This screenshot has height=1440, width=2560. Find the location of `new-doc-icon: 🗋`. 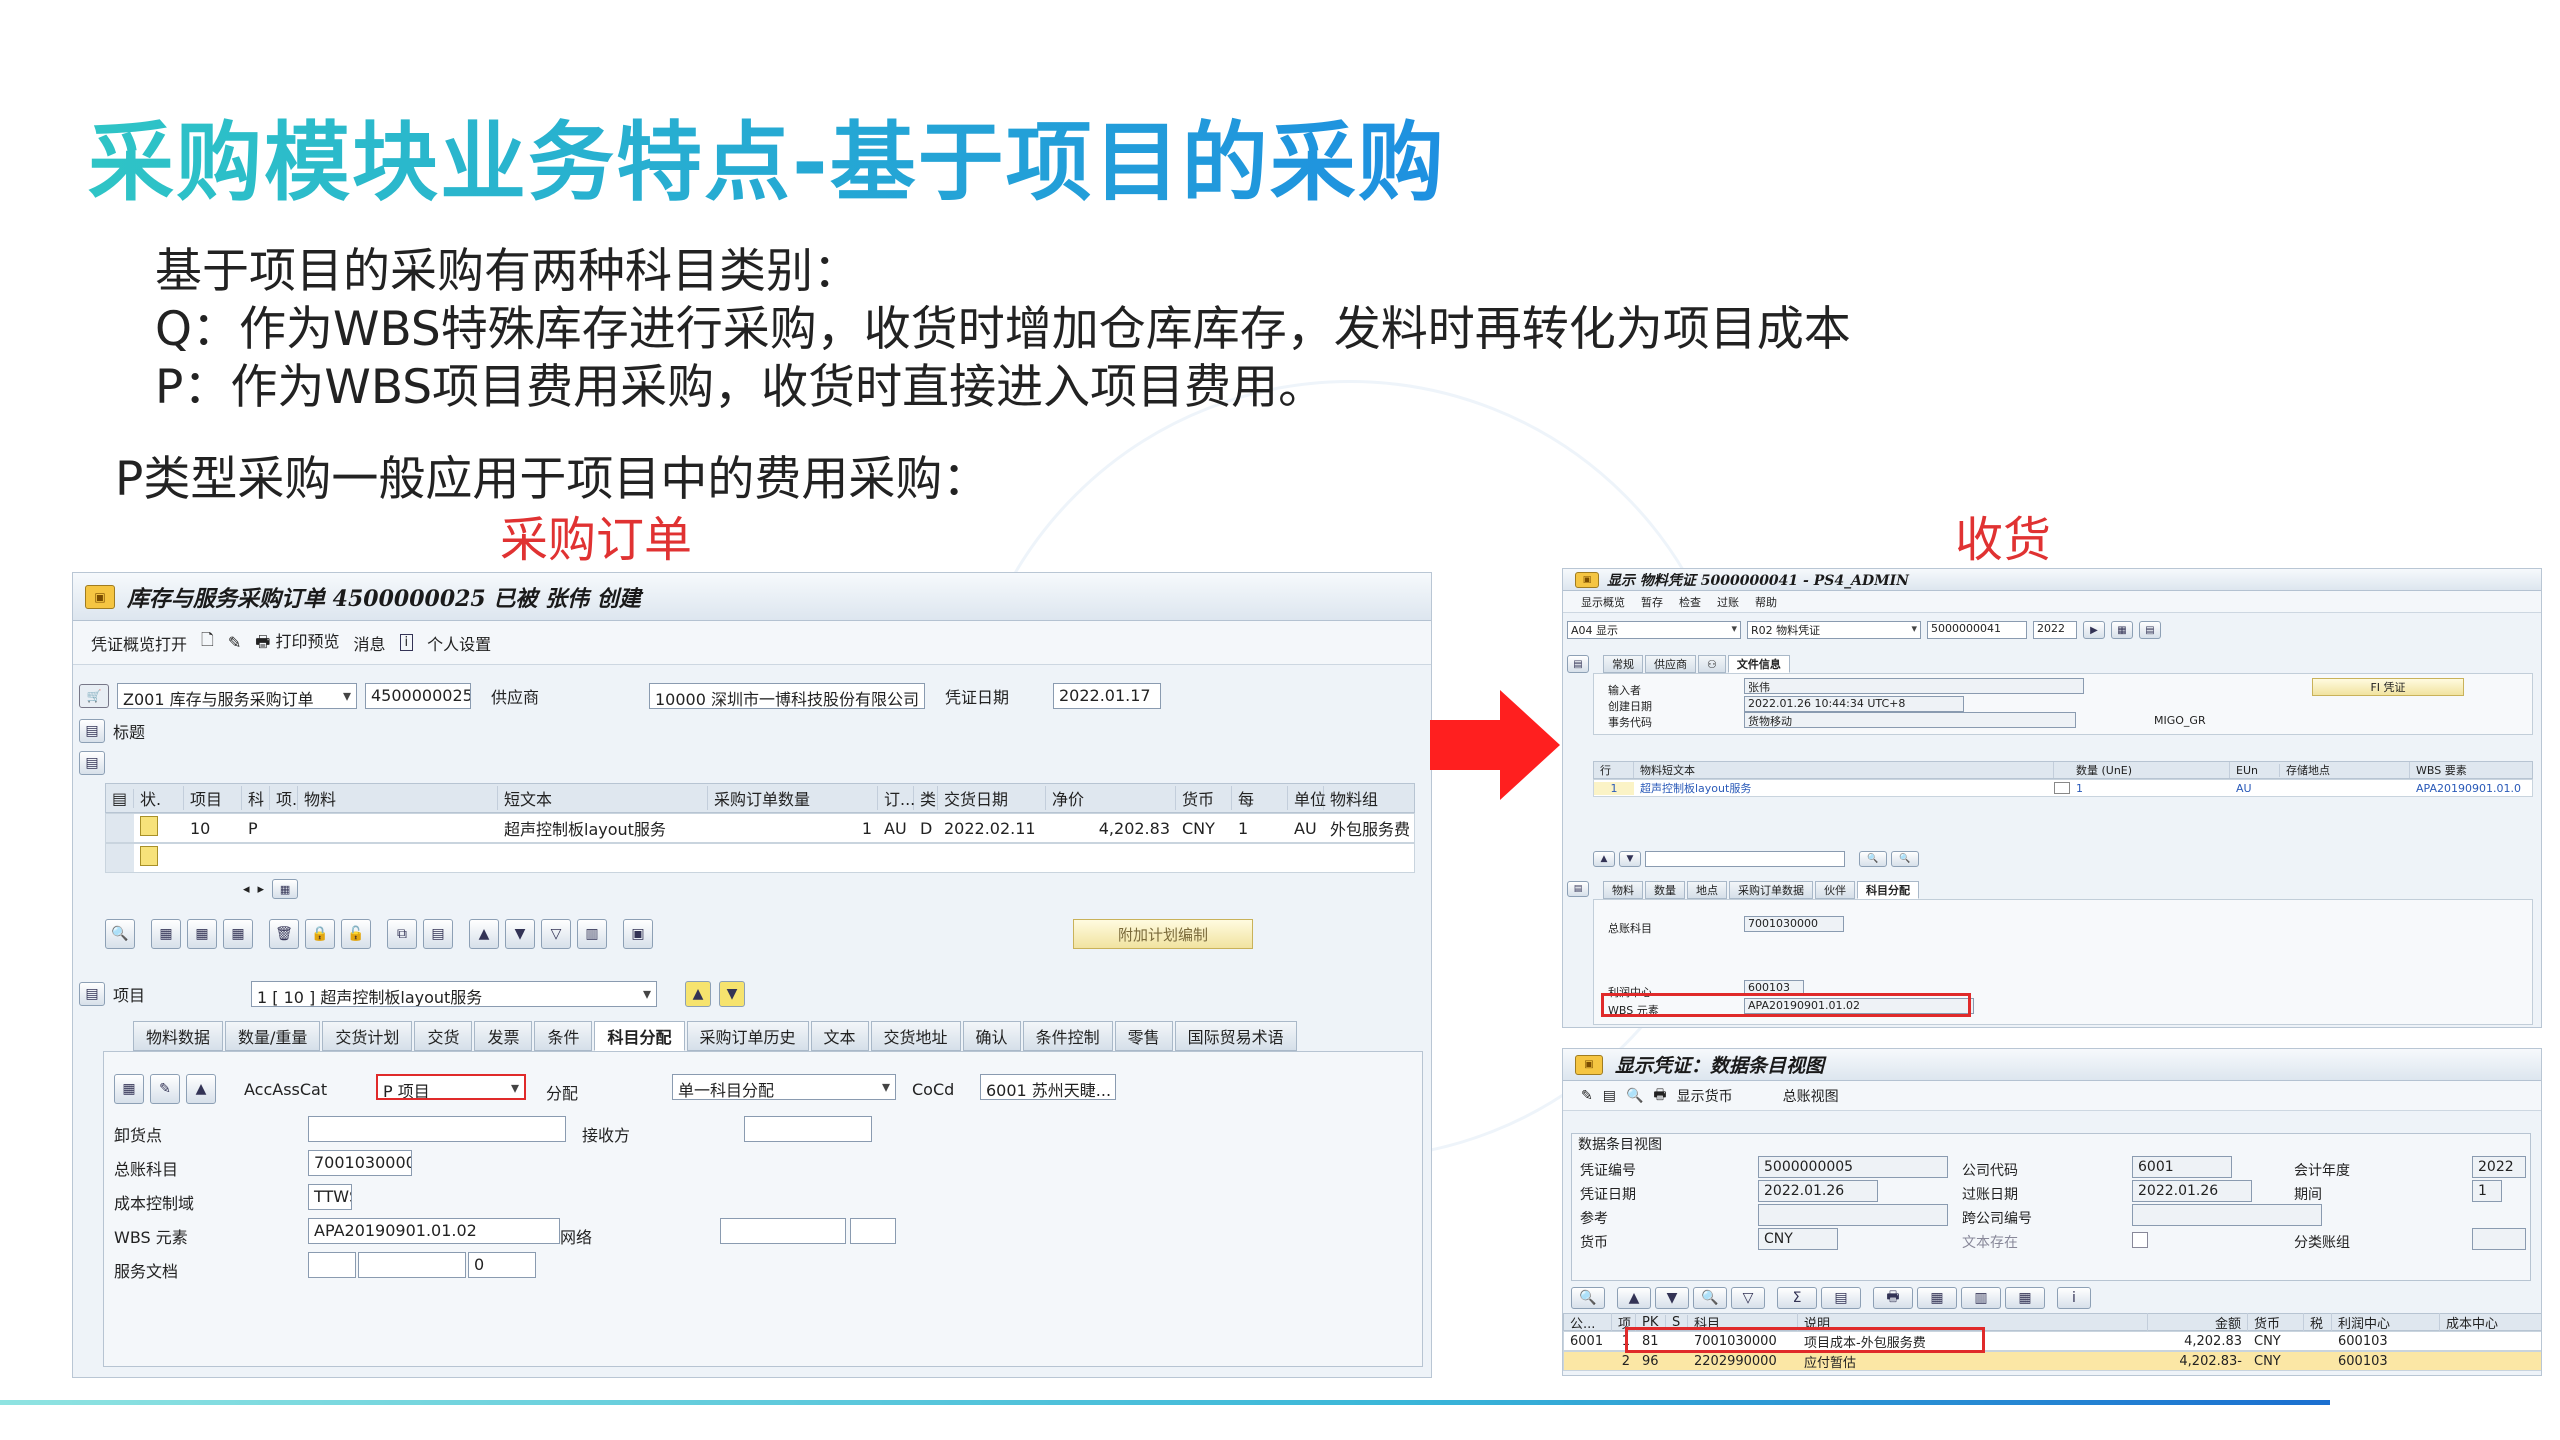

new-doc-icon: 🗋 is located at coordinates (207, 642).